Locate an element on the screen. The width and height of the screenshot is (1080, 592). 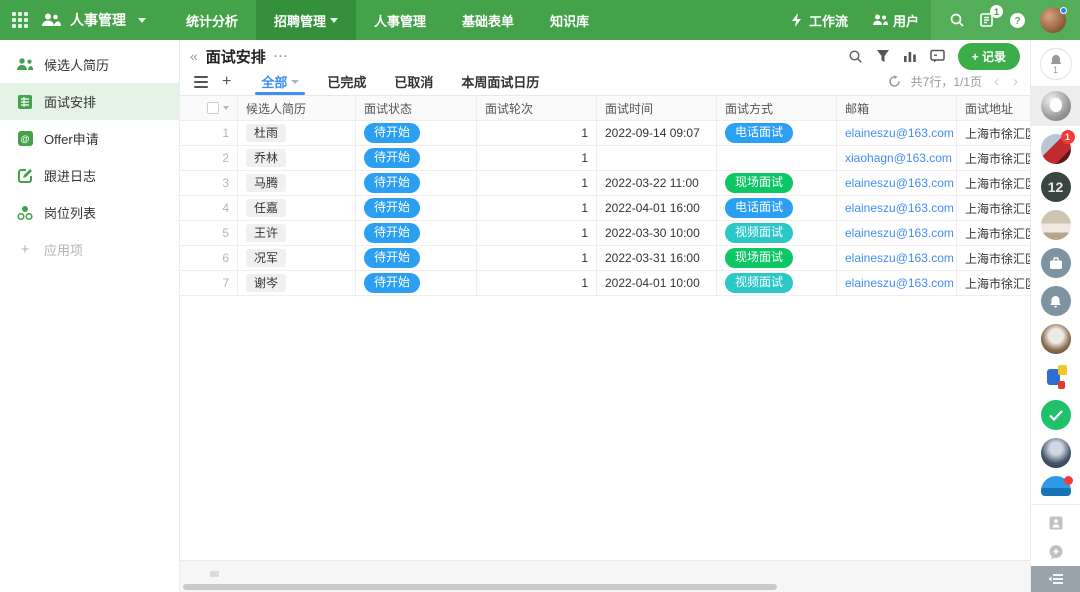
candidate-cell: 谢岑 is located at coordinates (297, 283).